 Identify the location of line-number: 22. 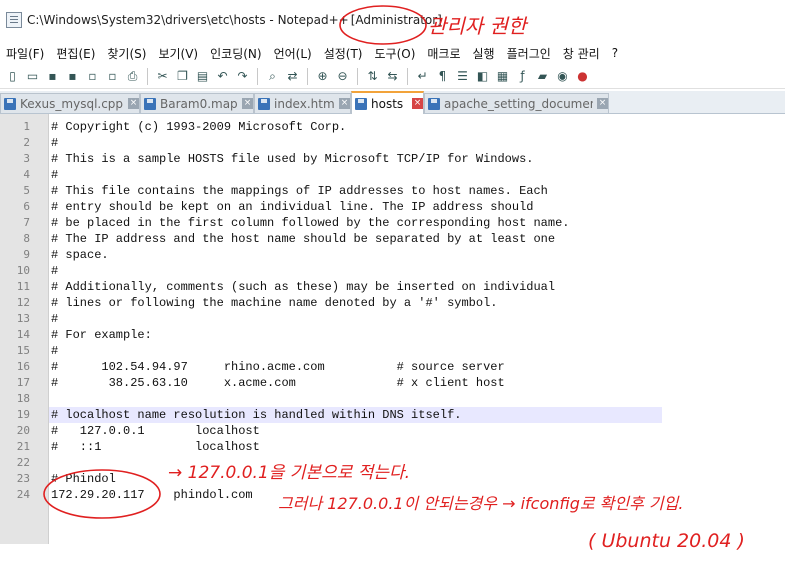
(23, 462).